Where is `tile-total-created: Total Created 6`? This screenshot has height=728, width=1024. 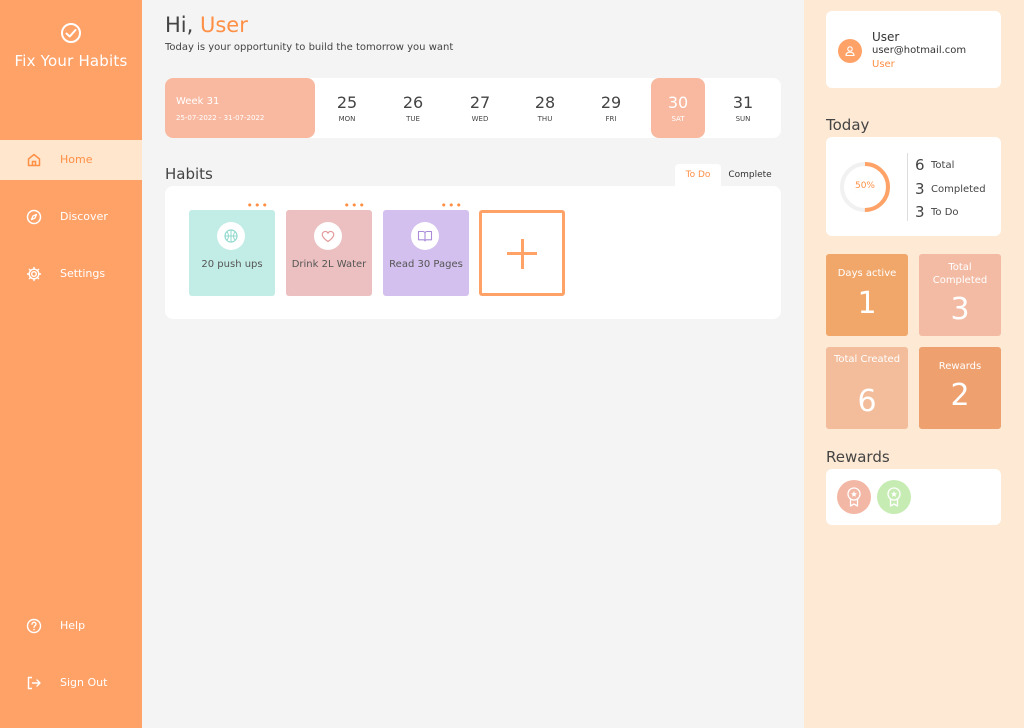
tile-total-created: Total Created 6 is located at coordinates (867, 388).